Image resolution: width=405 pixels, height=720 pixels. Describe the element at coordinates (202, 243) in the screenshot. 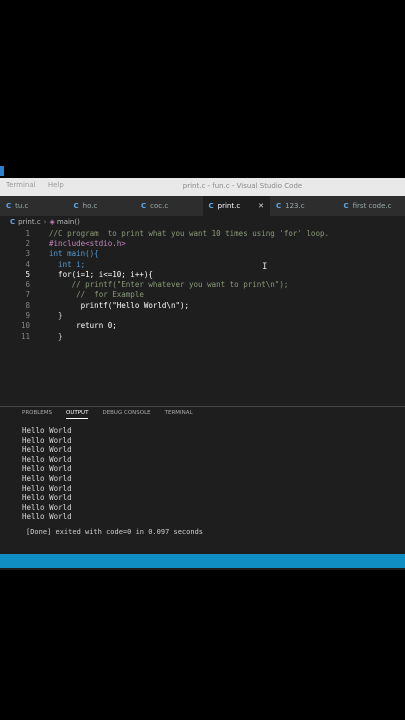

I see `code-line: 2 #include<stdio.h>` at that location.